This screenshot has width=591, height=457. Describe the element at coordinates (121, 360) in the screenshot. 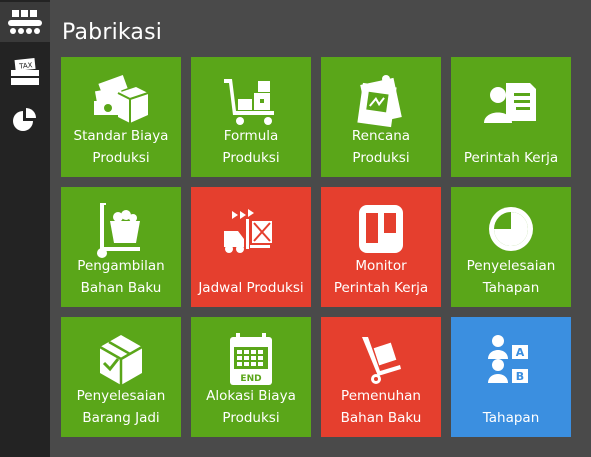

I see `finished-box-icon` at that location.